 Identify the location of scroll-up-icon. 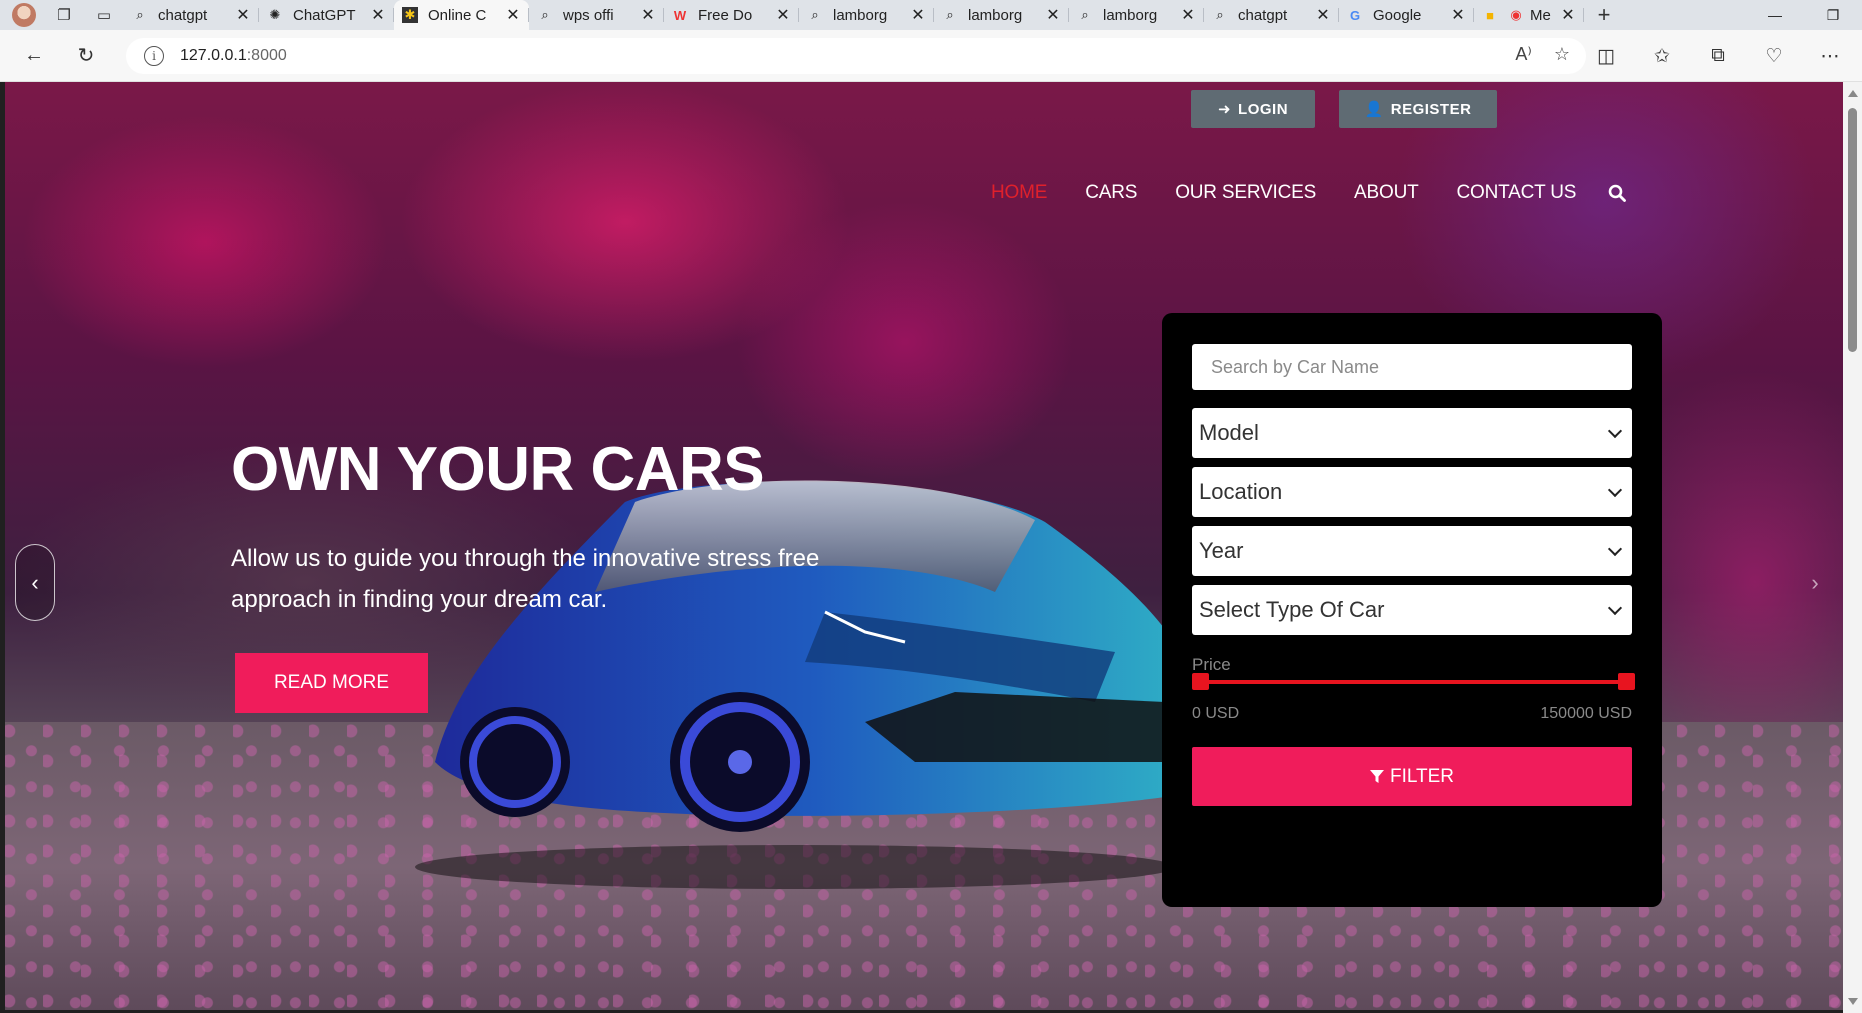
(1853, 93).